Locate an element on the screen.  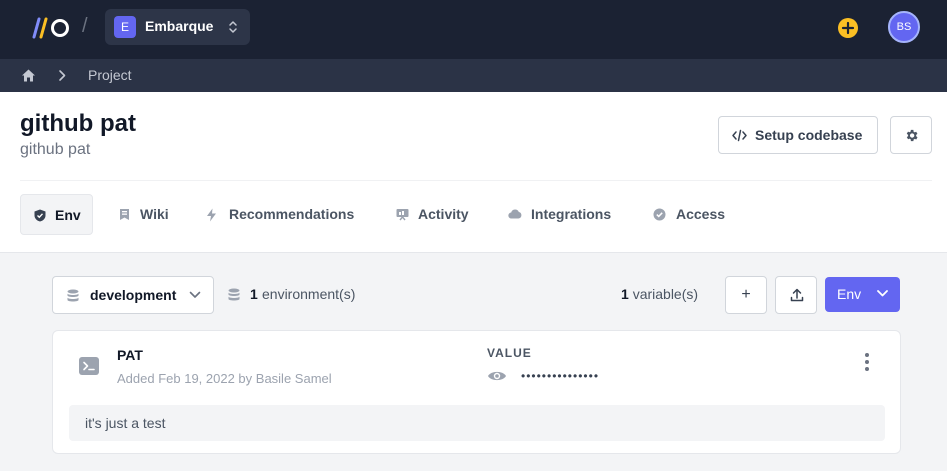
variable-meta: Added Feb 19, 2022 by Basile Samel is located at coordinates (224, 378).